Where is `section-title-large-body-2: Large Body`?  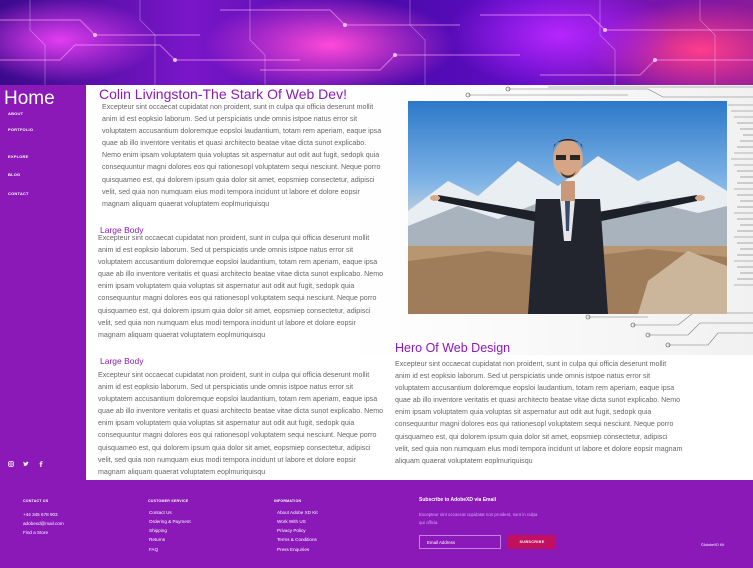 section-title-large-body-2: Large Body is located at coordinates (122, 361).